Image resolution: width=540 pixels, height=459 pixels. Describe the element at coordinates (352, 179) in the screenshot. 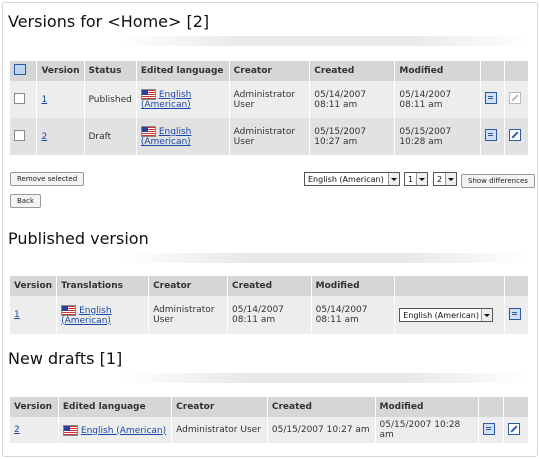

I see `language-select: English (American)` at that location.